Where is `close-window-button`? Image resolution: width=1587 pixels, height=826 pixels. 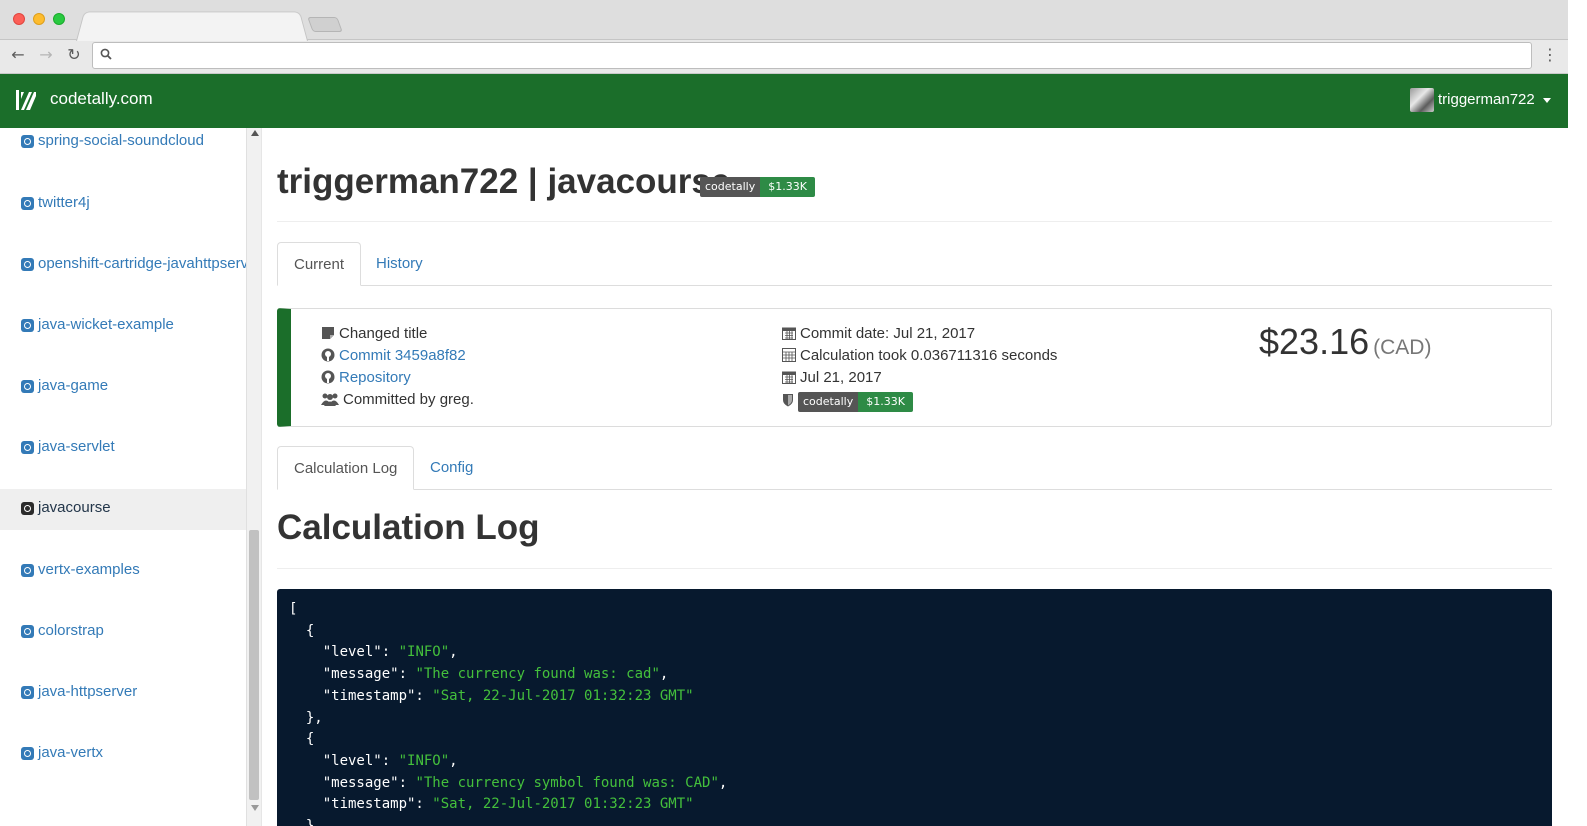
close-window-button is located at coordinates (19, 19).